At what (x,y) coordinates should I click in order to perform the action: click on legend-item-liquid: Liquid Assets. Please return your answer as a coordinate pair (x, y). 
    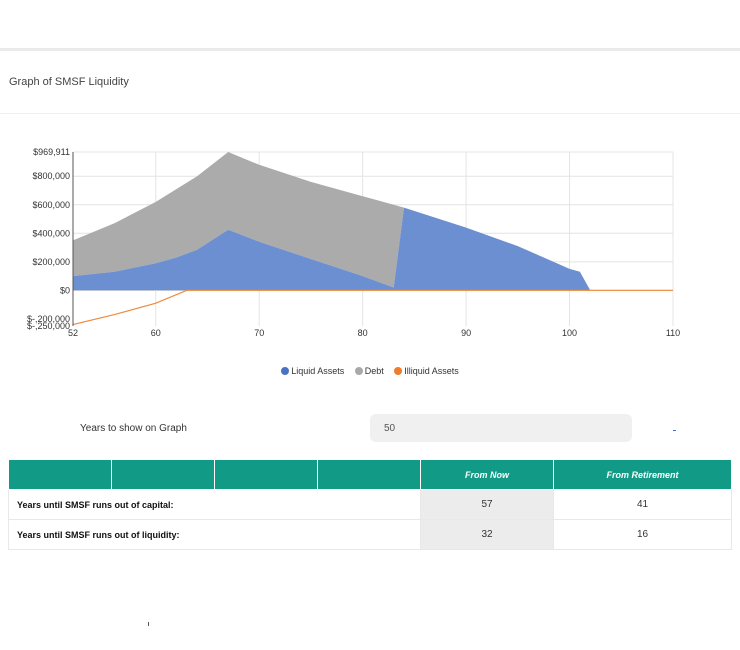
    Looking at the image, I should click on (312, 371).